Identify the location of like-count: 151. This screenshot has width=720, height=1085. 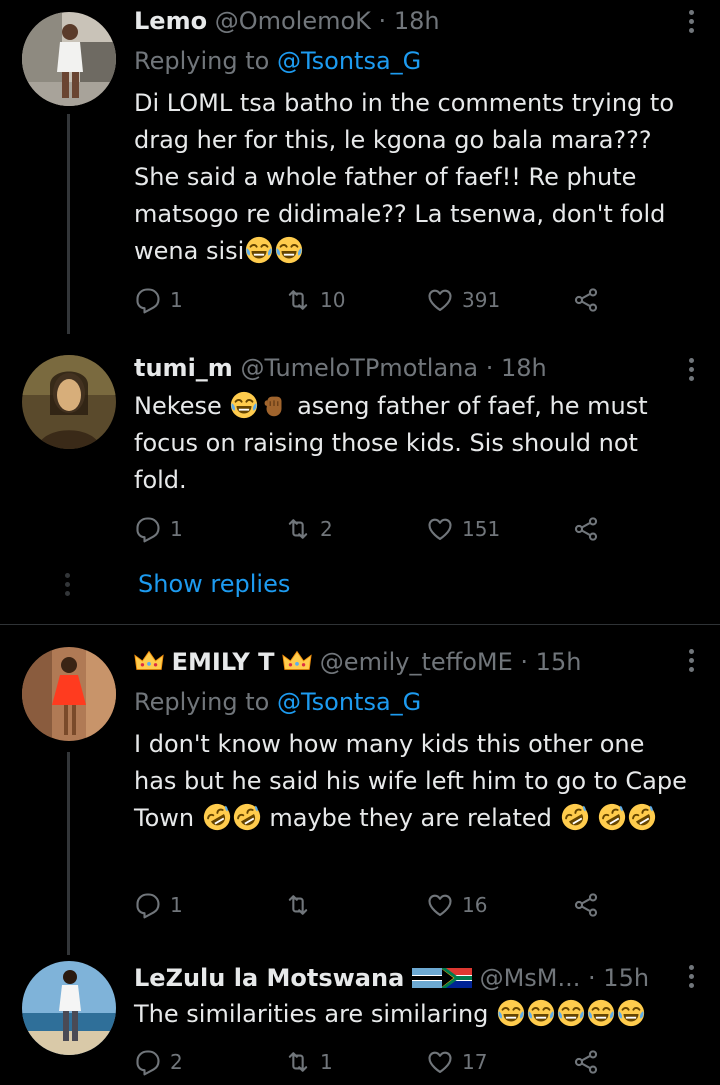
(481, 529).